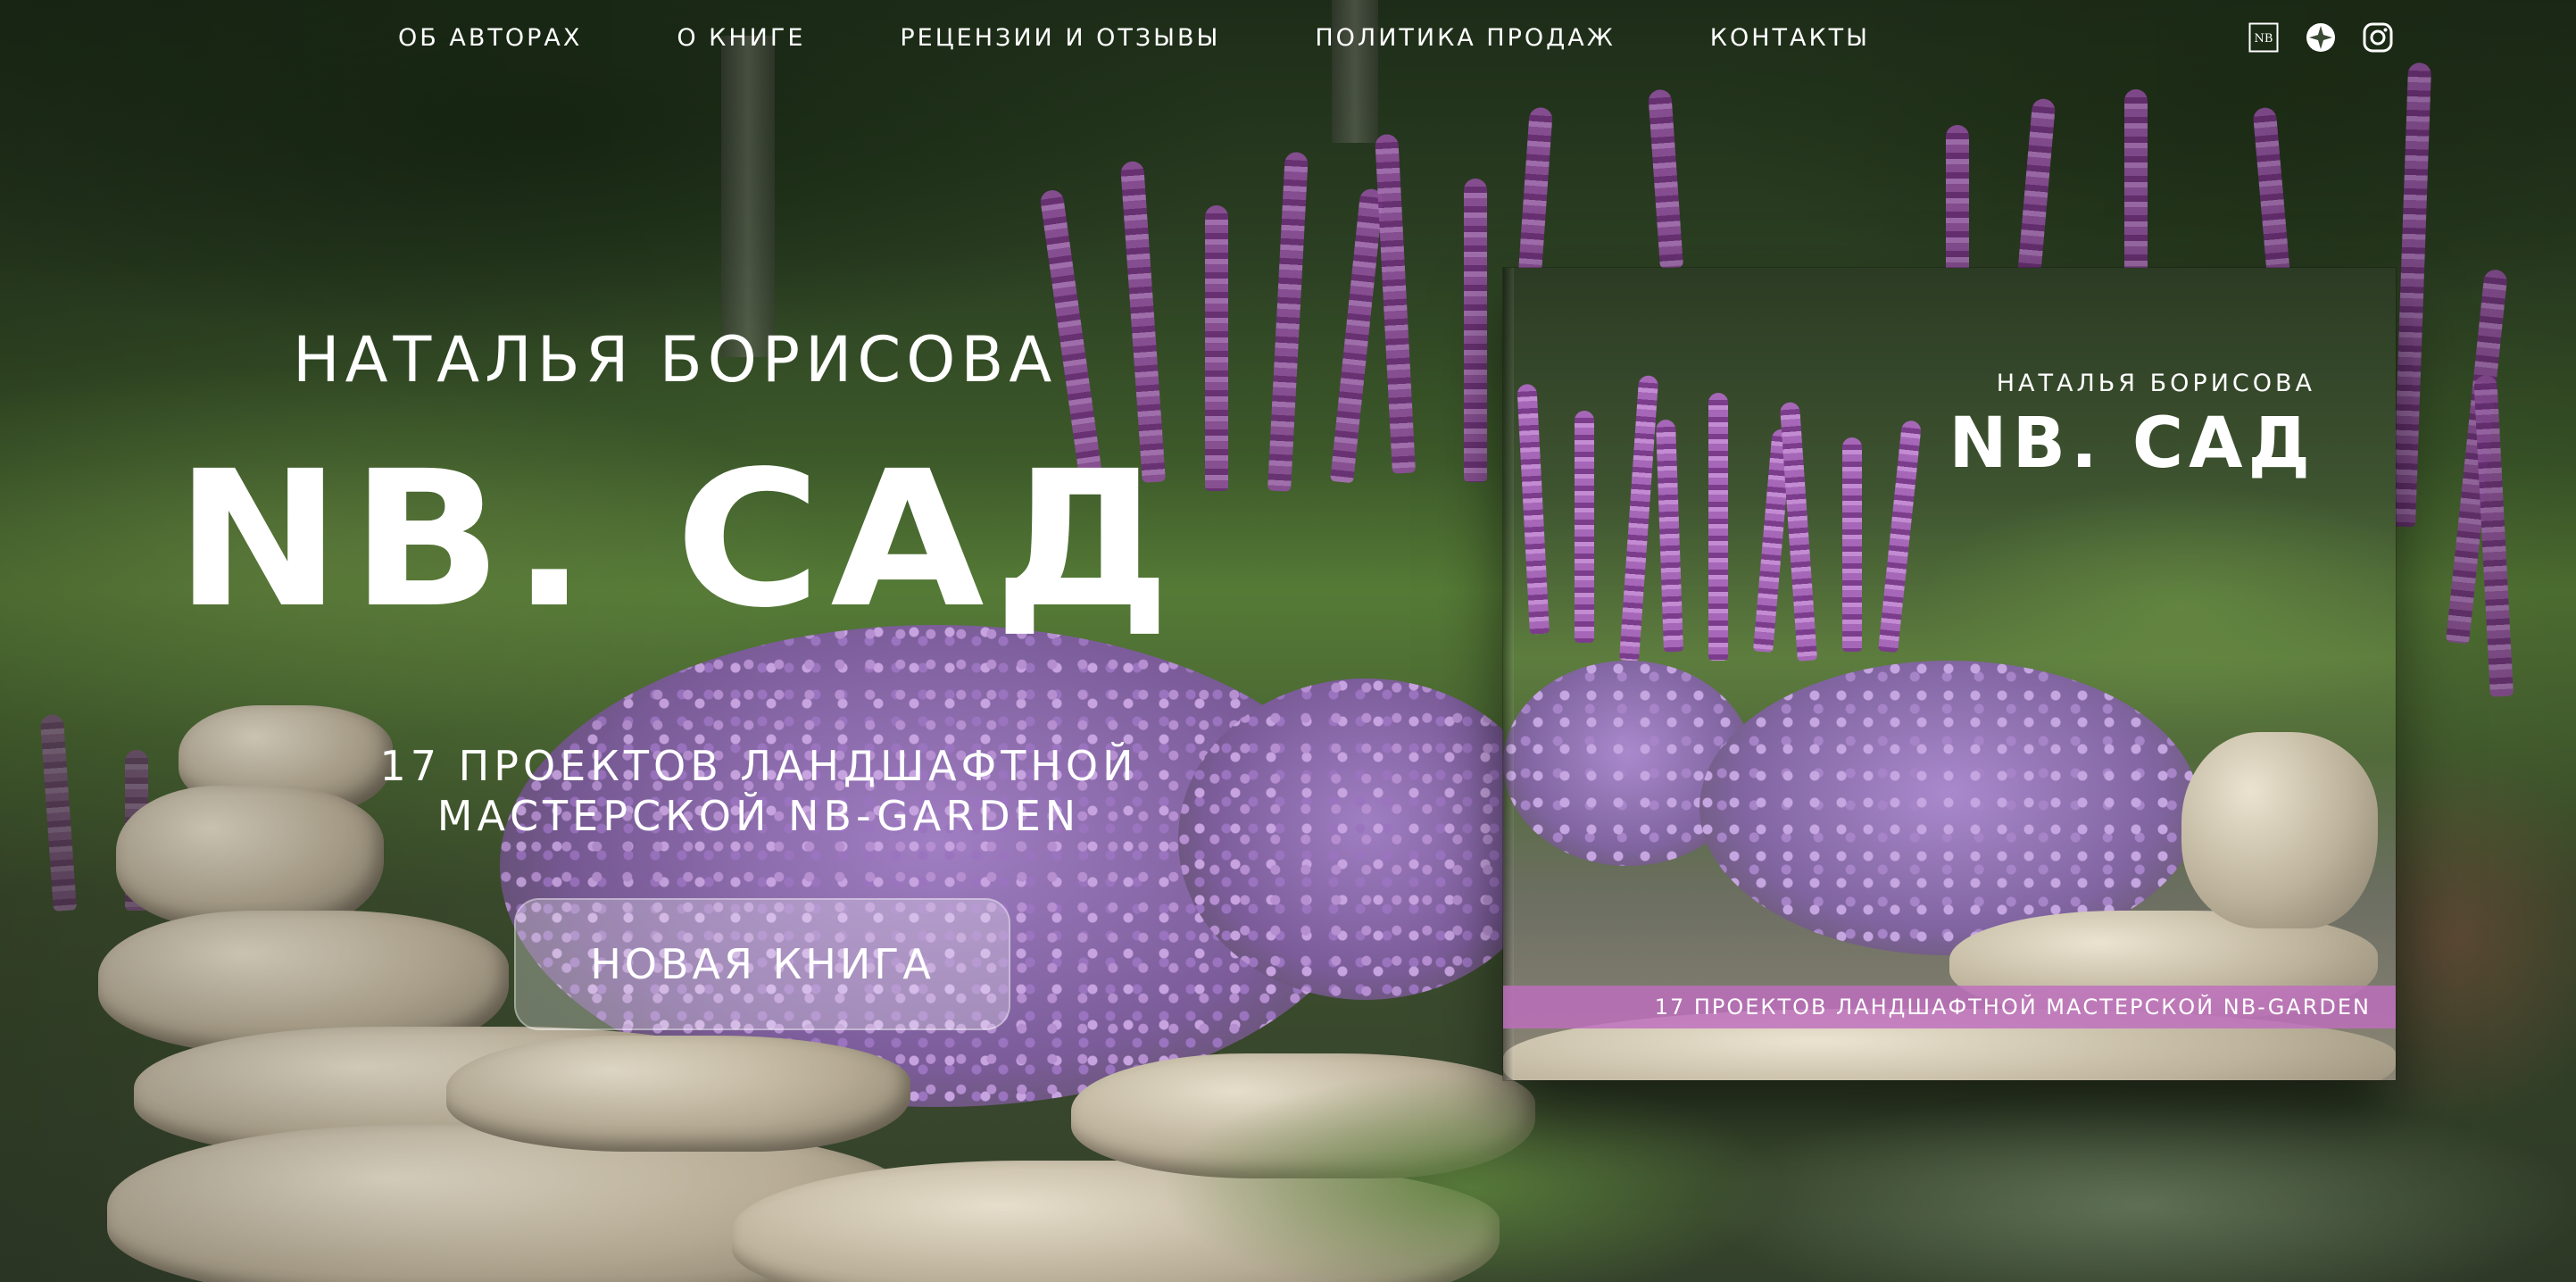  I want to click on nb-logo-text: NB, so click(2264, 39).